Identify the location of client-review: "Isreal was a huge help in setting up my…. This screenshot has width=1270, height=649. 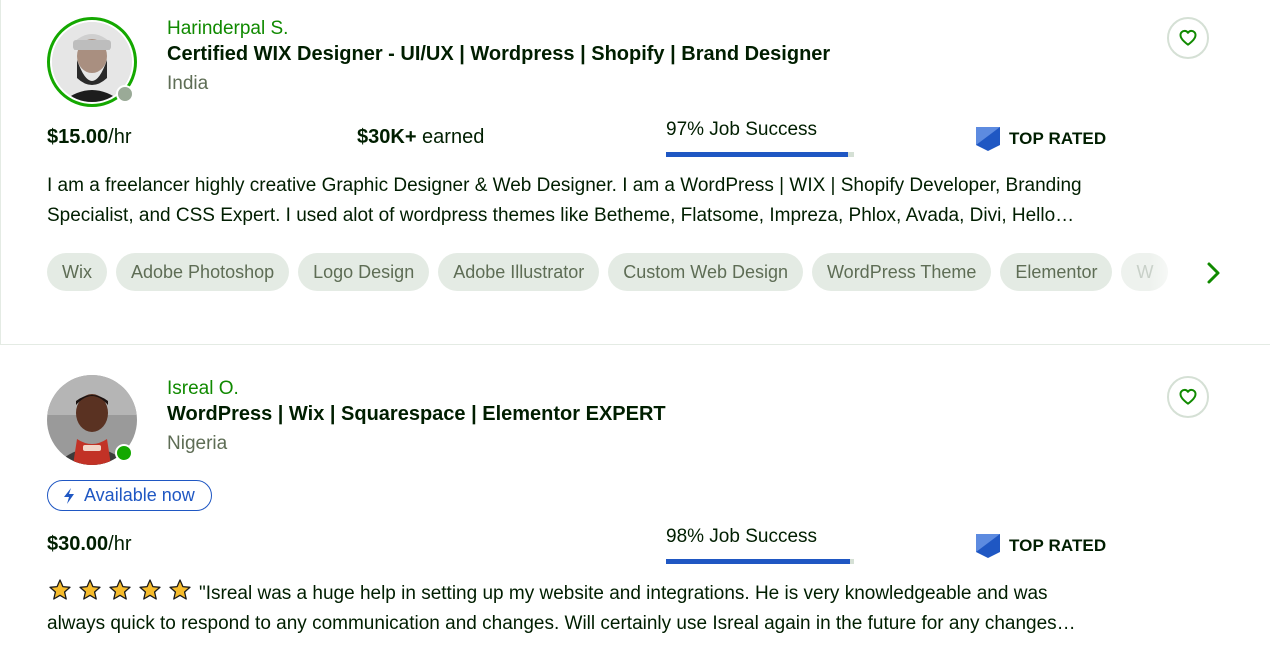
(637, 608).